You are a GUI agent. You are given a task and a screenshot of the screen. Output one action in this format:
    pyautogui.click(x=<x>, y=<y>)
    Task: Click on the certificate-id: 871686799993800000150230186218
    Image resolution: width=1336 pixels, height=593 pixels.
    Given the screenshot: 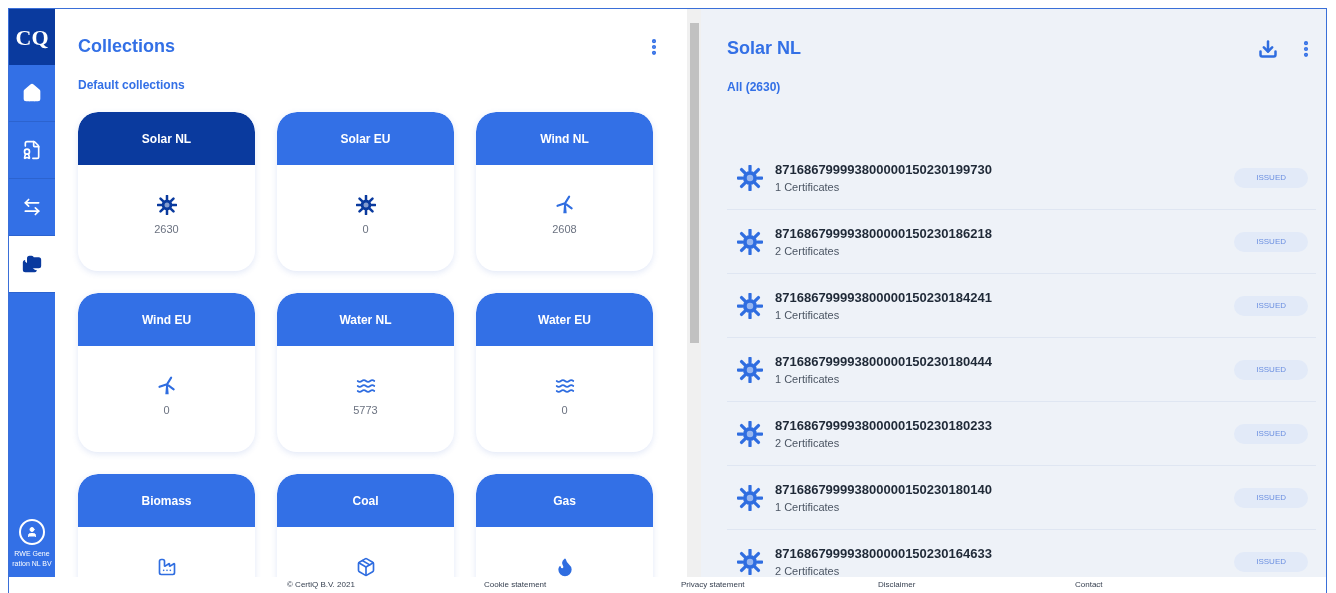 What is the action you would take?
    pyautogui.click(x=884, y=233)
    